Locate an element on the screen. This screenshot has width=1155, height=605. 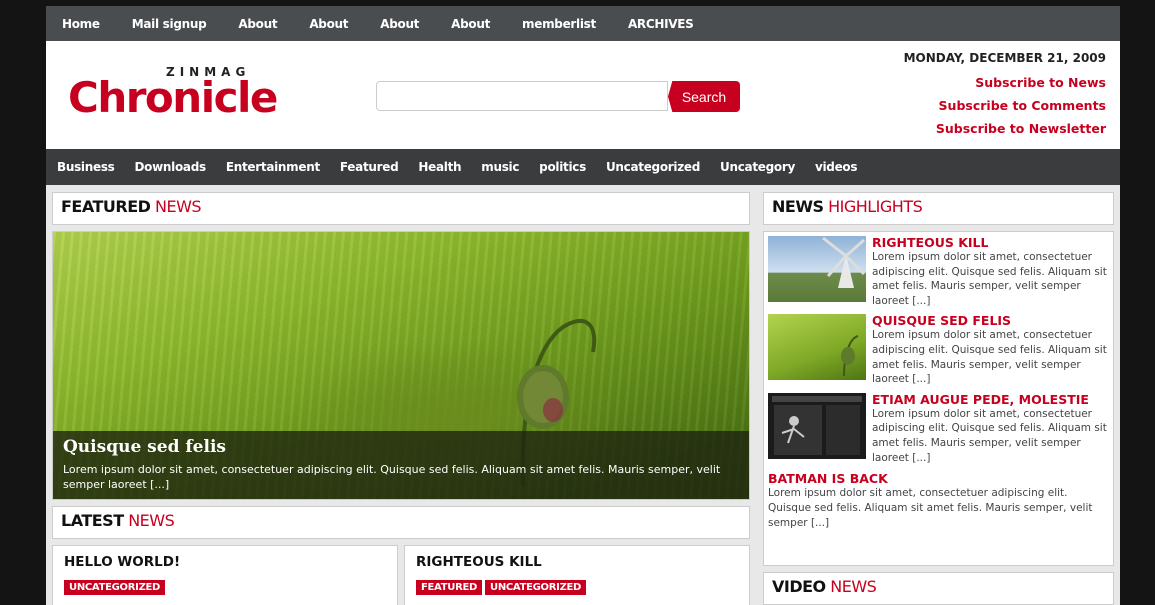
website-screenshot-thumbnail is located at coordinates (817, 425).